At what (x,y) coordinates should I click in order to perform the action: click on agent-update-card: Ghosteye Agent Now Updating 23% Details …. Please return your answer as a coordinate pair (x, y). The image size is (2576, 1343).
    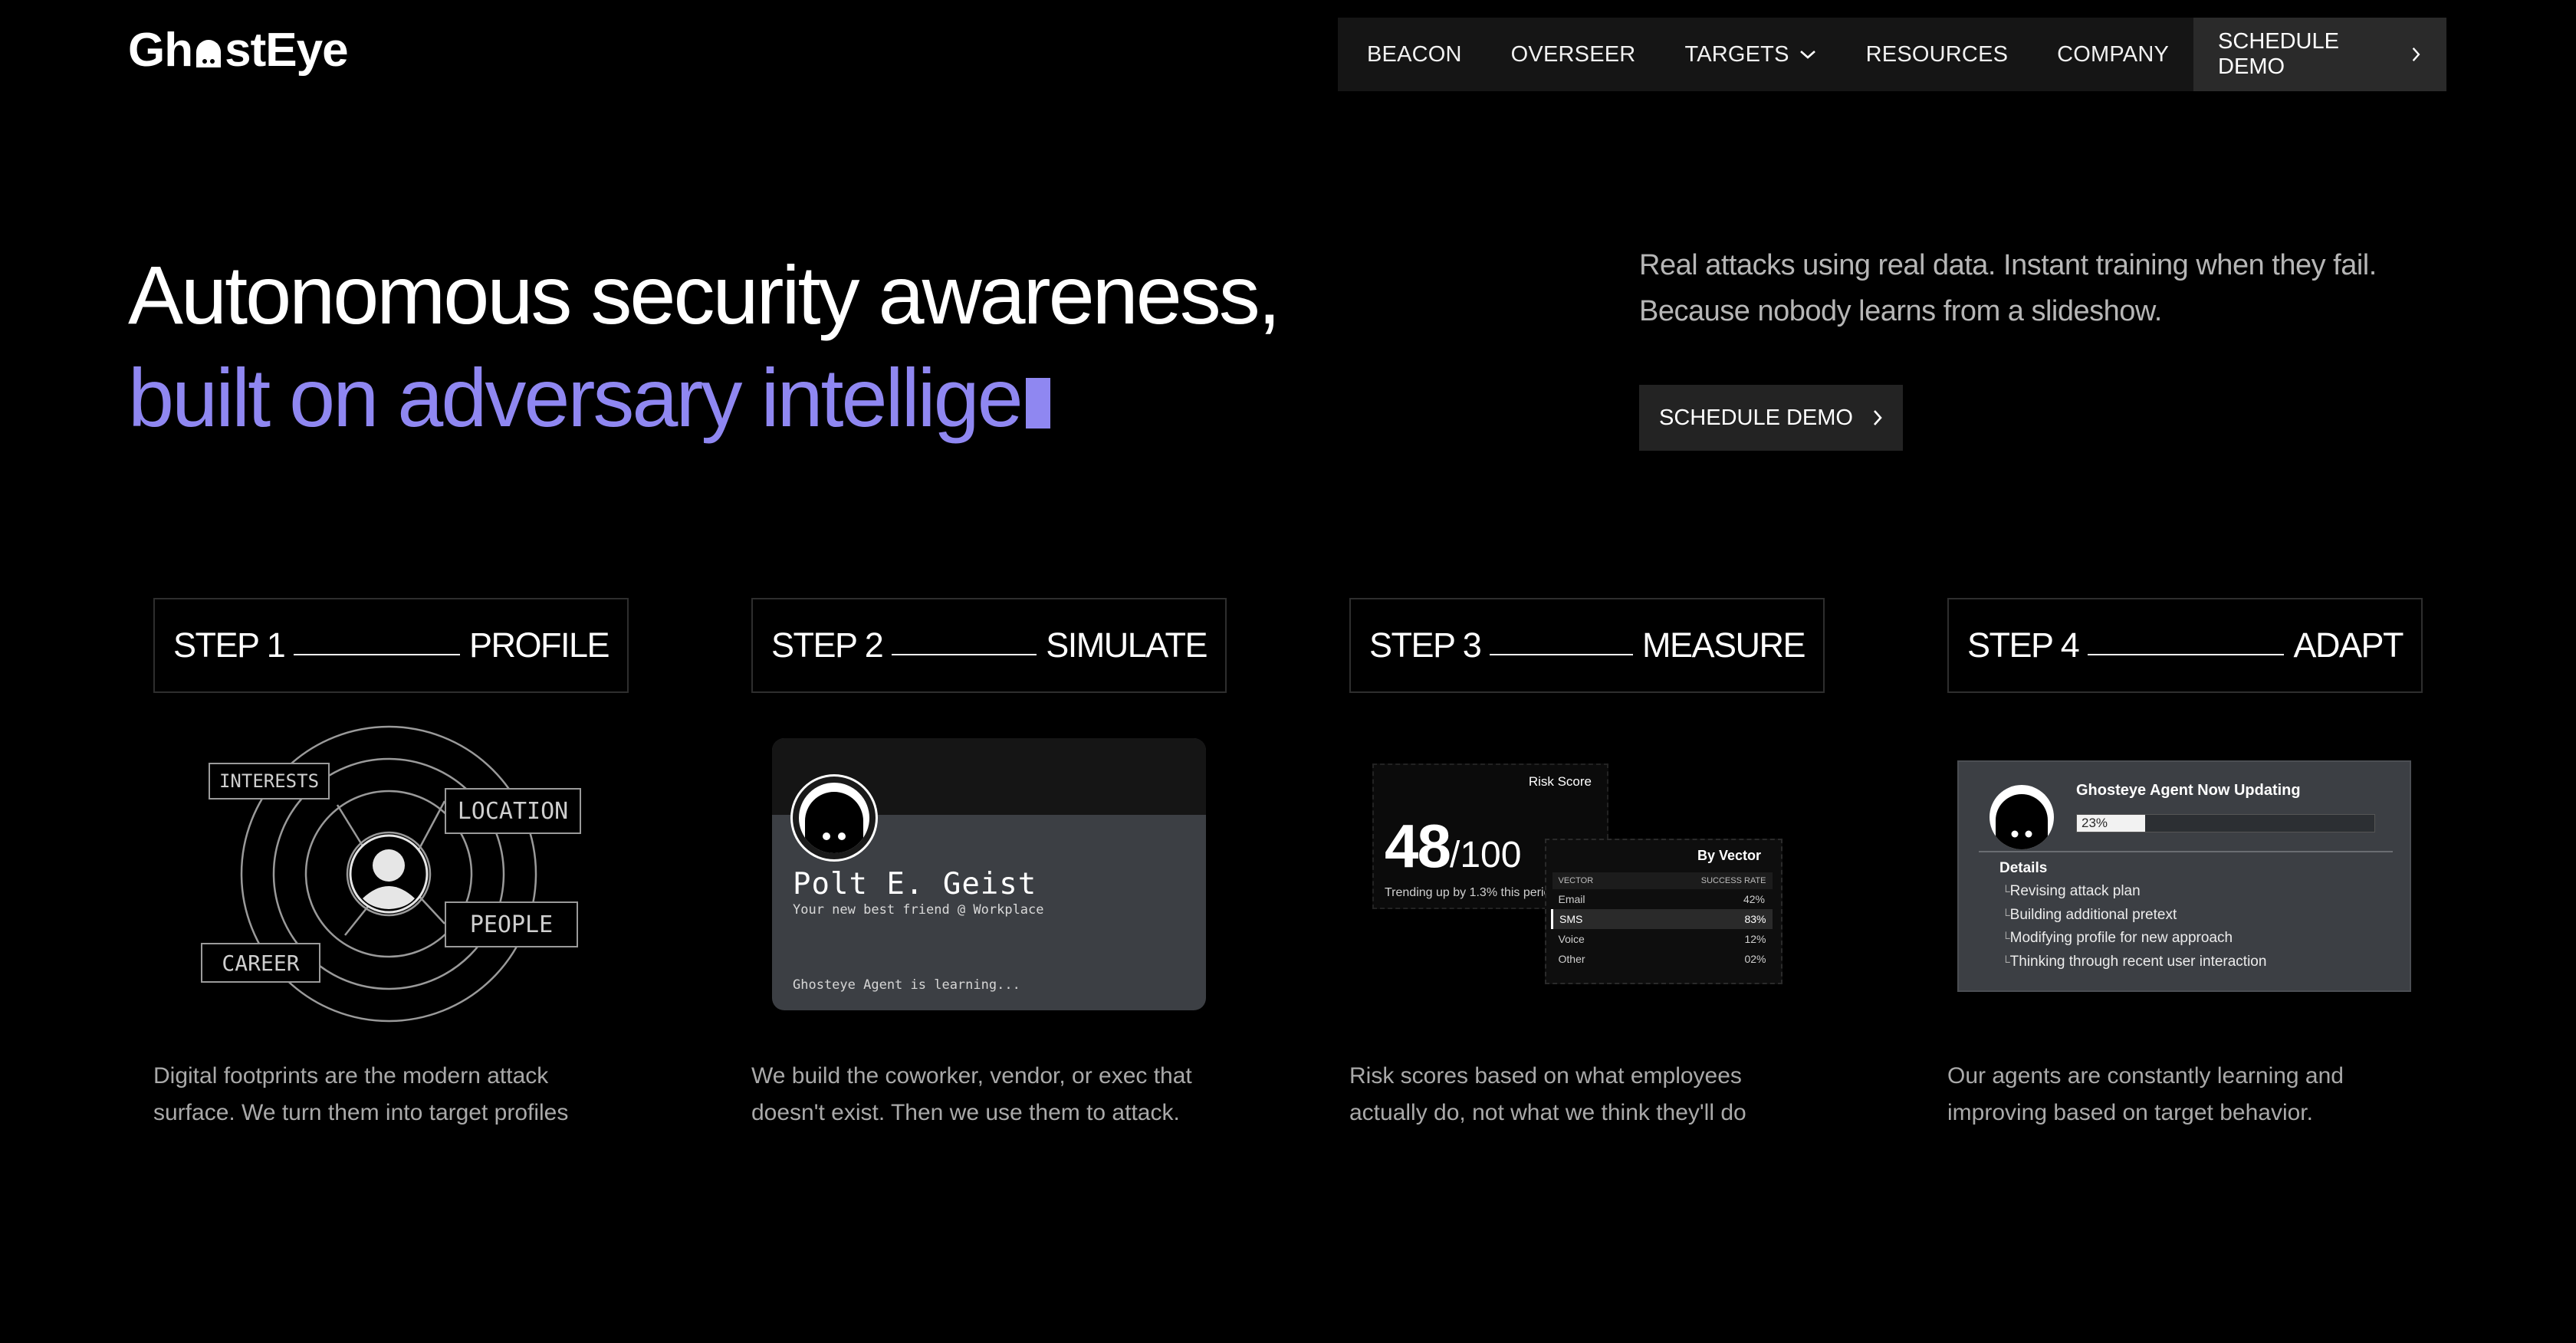
    Looking at the image, I should click on (2184, 876).